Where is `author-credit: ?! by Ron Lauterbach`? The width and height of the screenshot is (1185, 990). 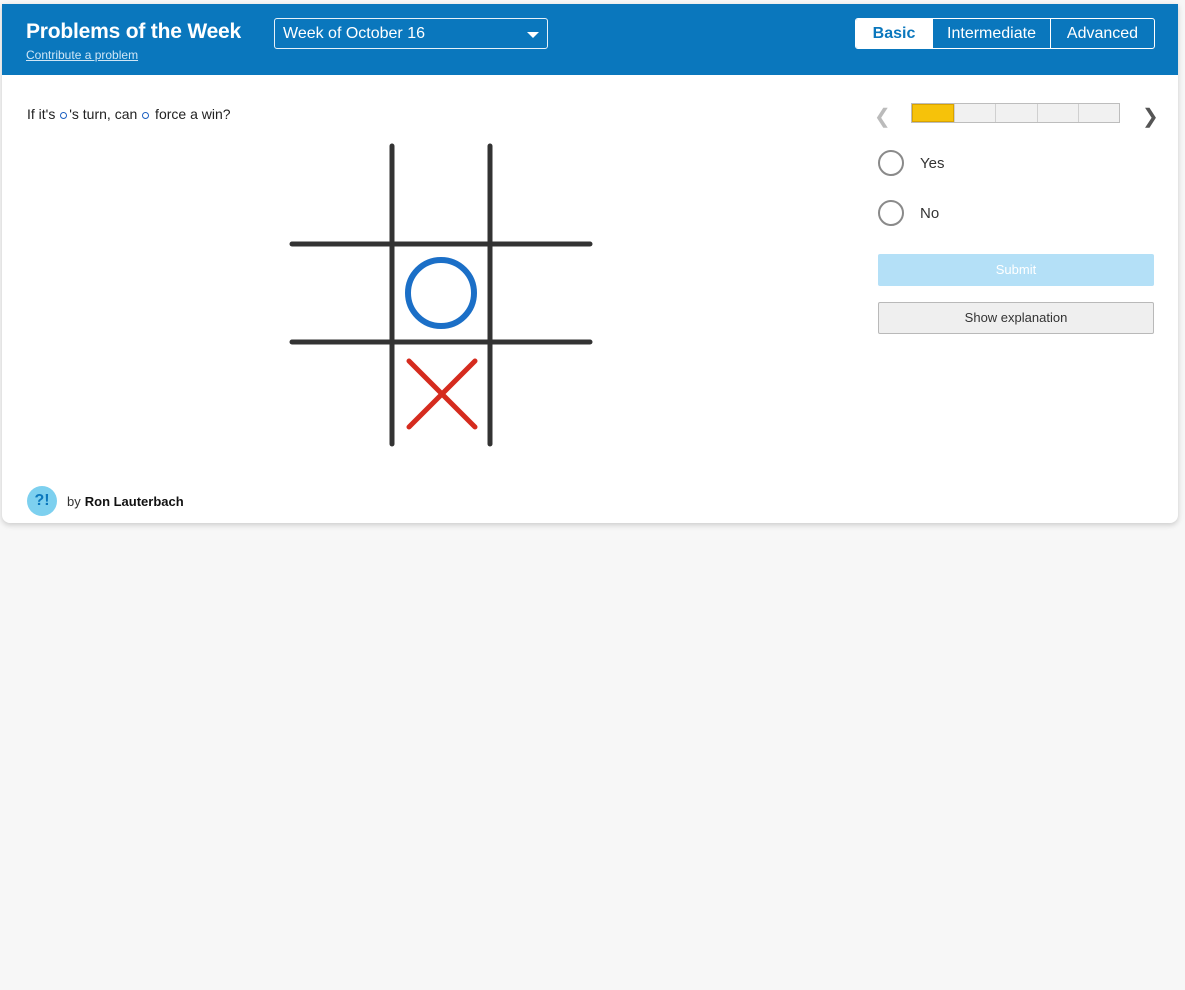
author-credit: ?! by Ron Lauterbach is located at coordinates (105, 501).